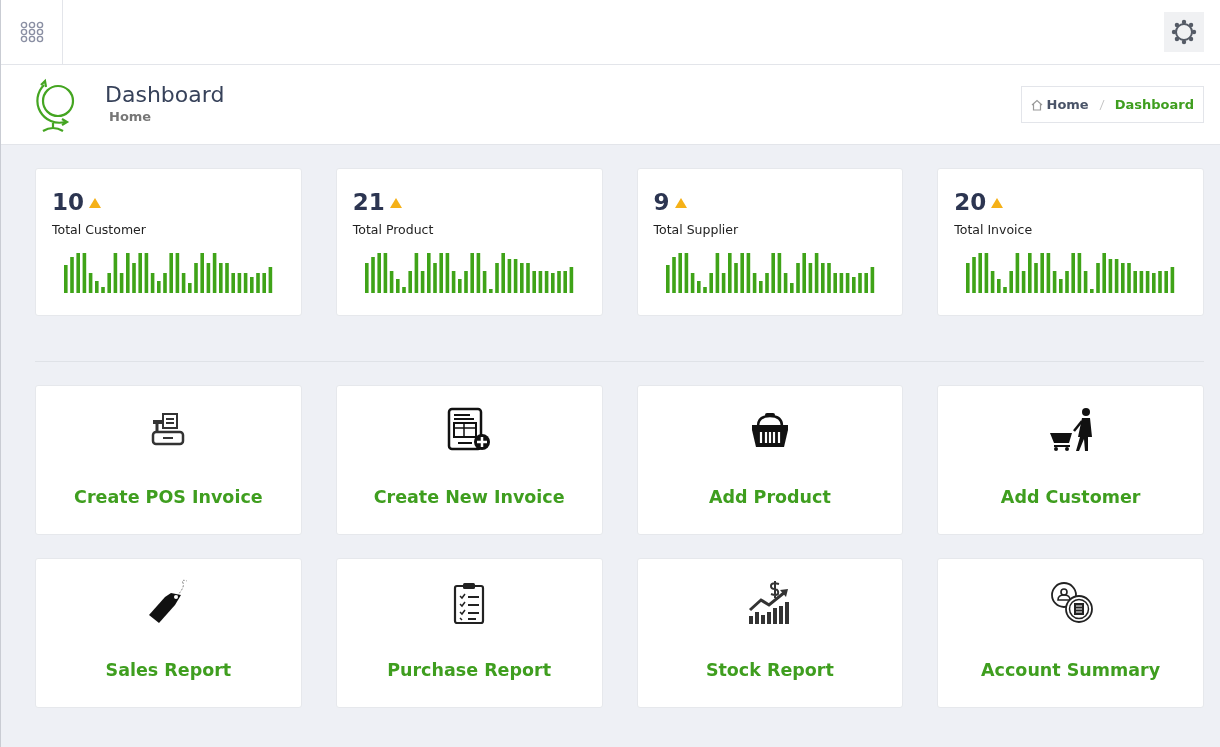 This screenshot has height=747, width=1220. What do you see at coordinates (1070, 633) in the screenshot?
I see `shortcut-card: Account Summary` at bounding box center [1070, 633].